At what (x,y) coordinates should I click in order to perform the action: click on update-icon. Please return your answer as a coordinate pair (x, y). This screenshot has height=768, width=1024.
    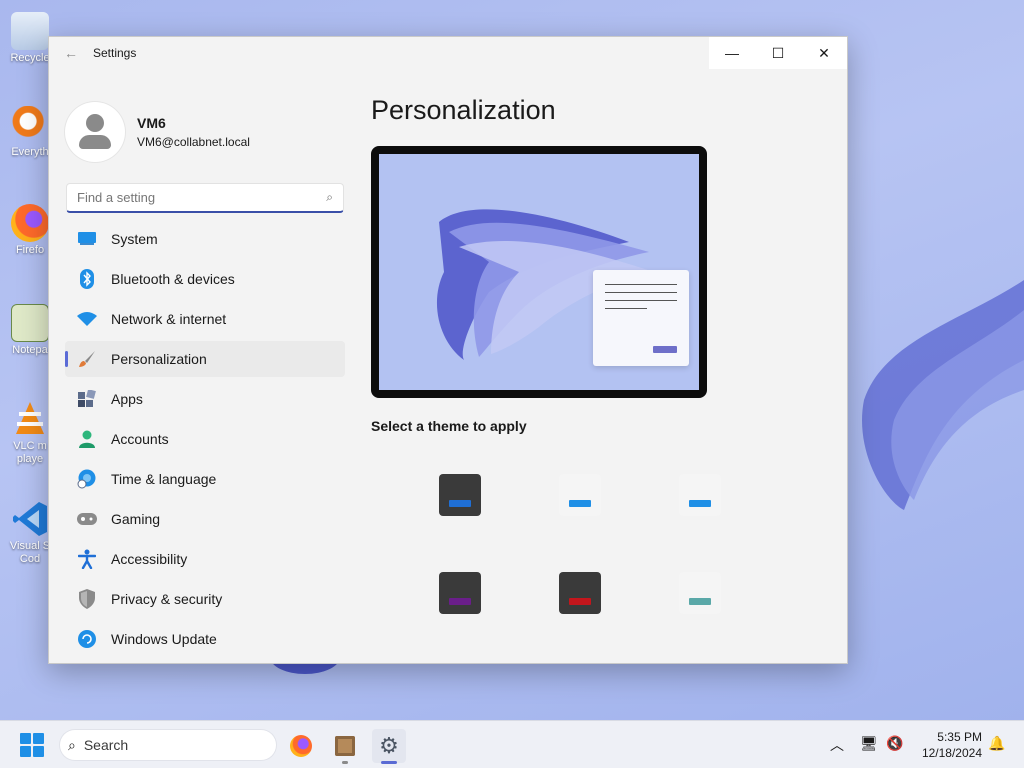
    Looking at the image, I should click on (87, 639).